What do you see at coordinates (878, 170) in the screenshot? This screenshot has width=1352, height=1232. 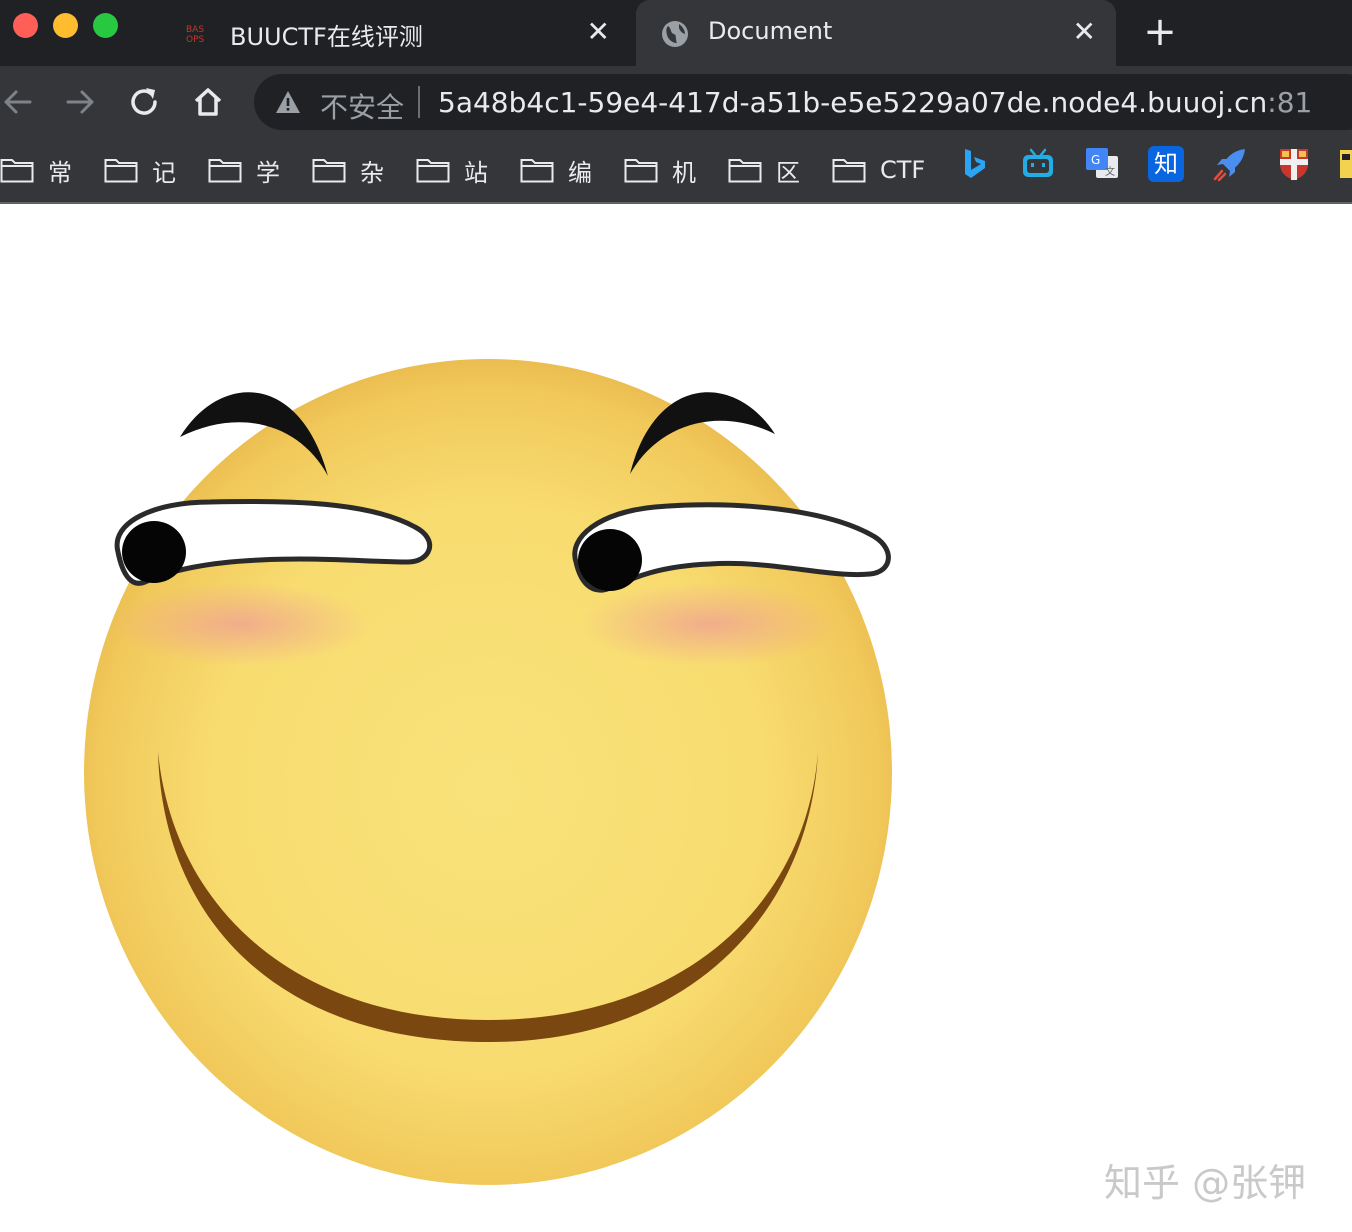 I see `bookmark-folder-ctf: CTF` at bounding box center [878, 170].